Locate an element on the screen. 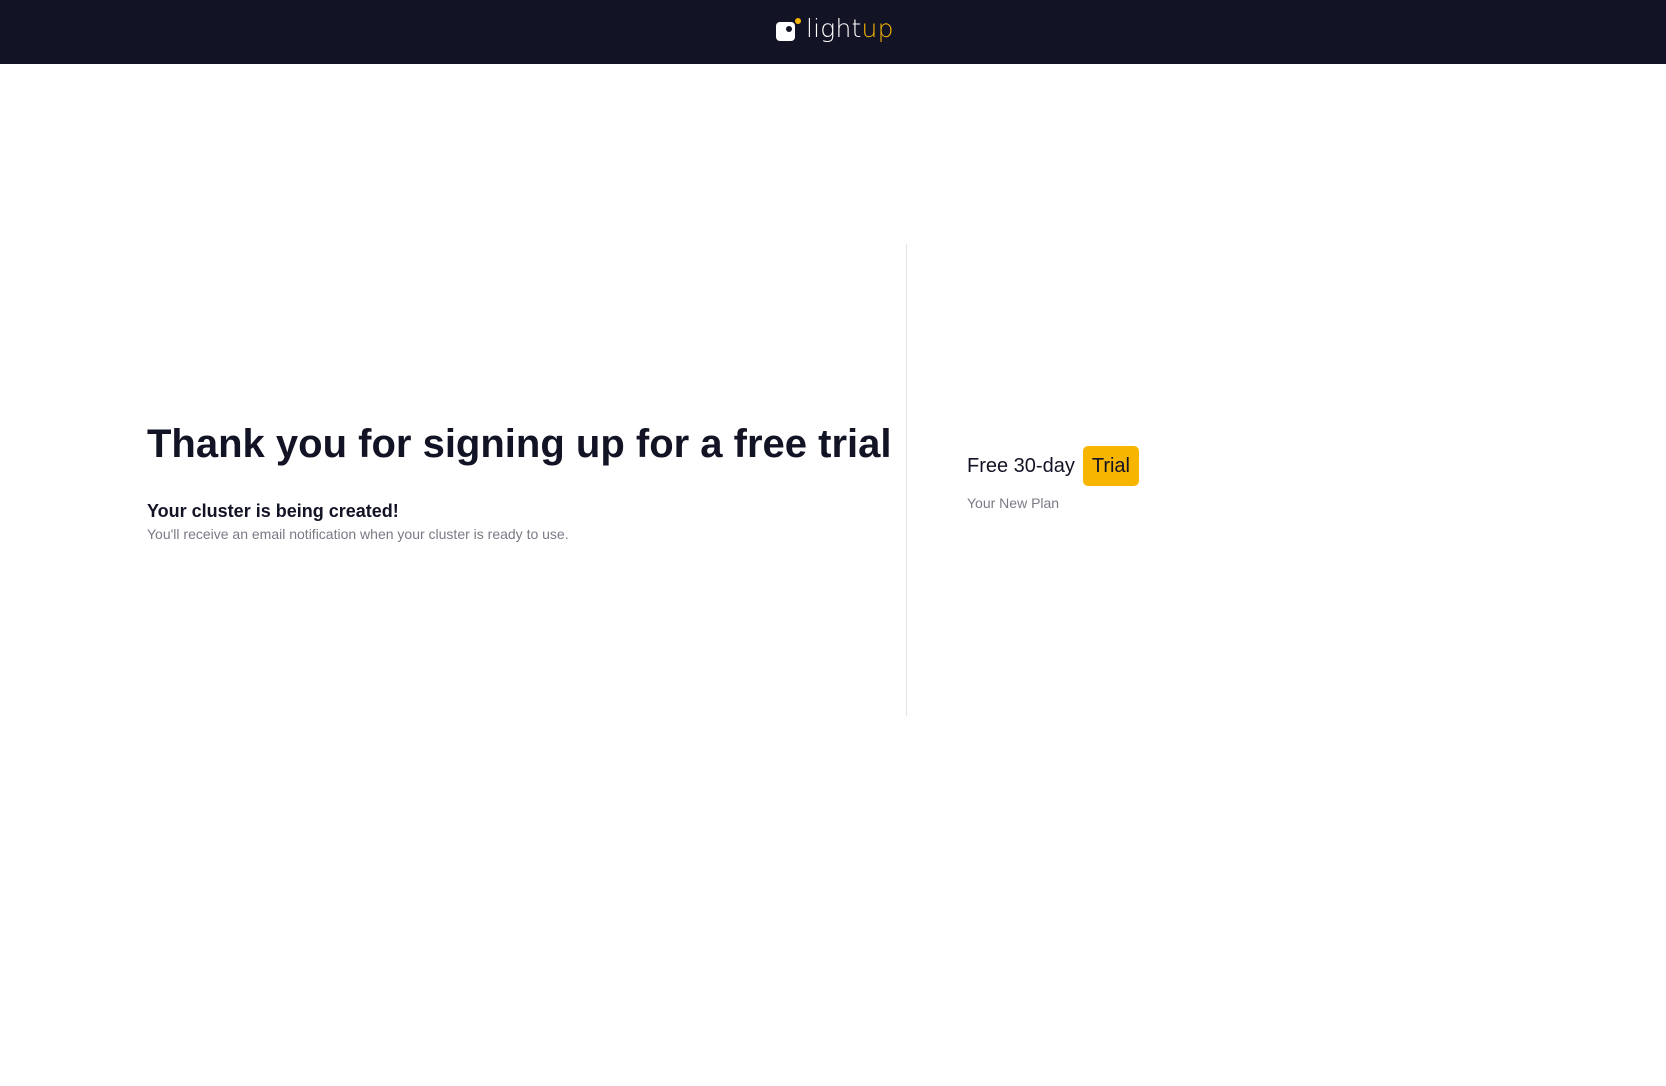 The width and height of the screenshot is (1666, 1086). plan-name: Free 30-day is located at coordinates (1021, 466).